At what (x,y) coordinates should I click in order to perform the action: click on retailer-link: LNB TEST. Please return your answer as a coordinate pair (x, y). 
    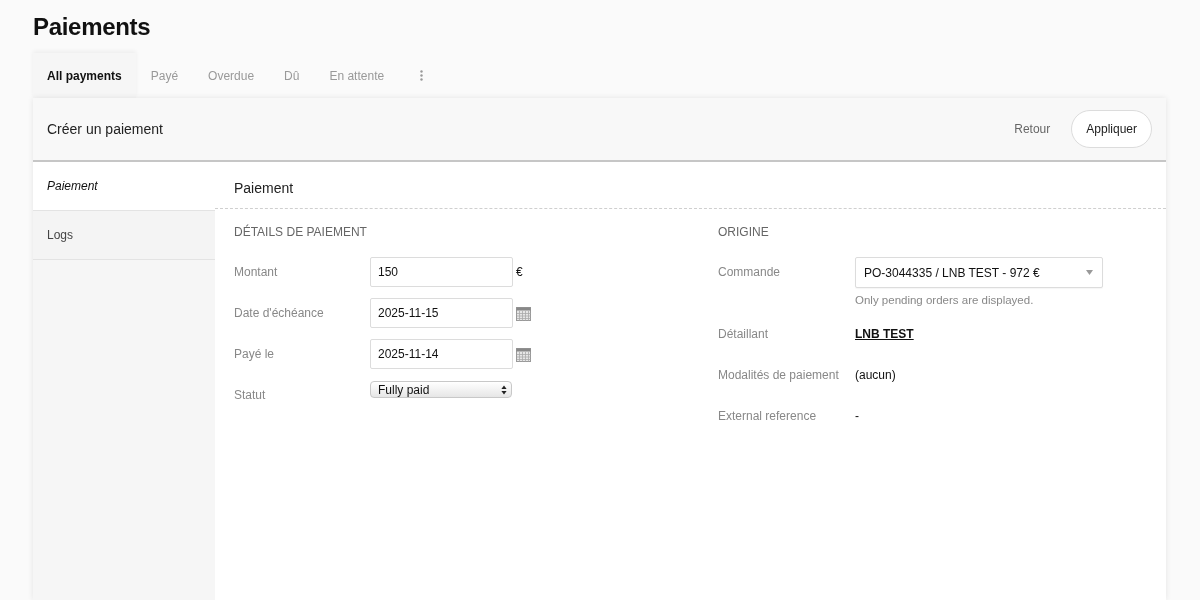
    Looking at the image, I should click on (884, 334).